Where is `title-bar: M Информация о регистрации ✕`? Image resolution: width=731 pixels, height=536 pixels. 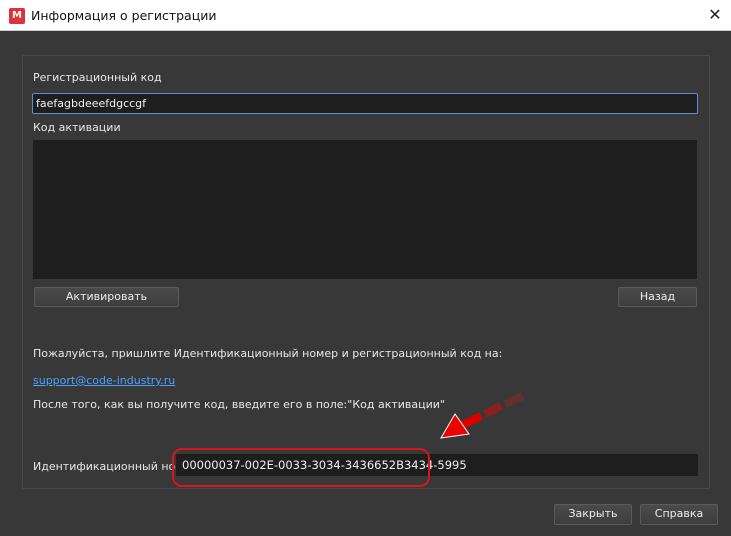 title-bar: M Информация о регистрации ✕ is located at coordinates (365, 15).